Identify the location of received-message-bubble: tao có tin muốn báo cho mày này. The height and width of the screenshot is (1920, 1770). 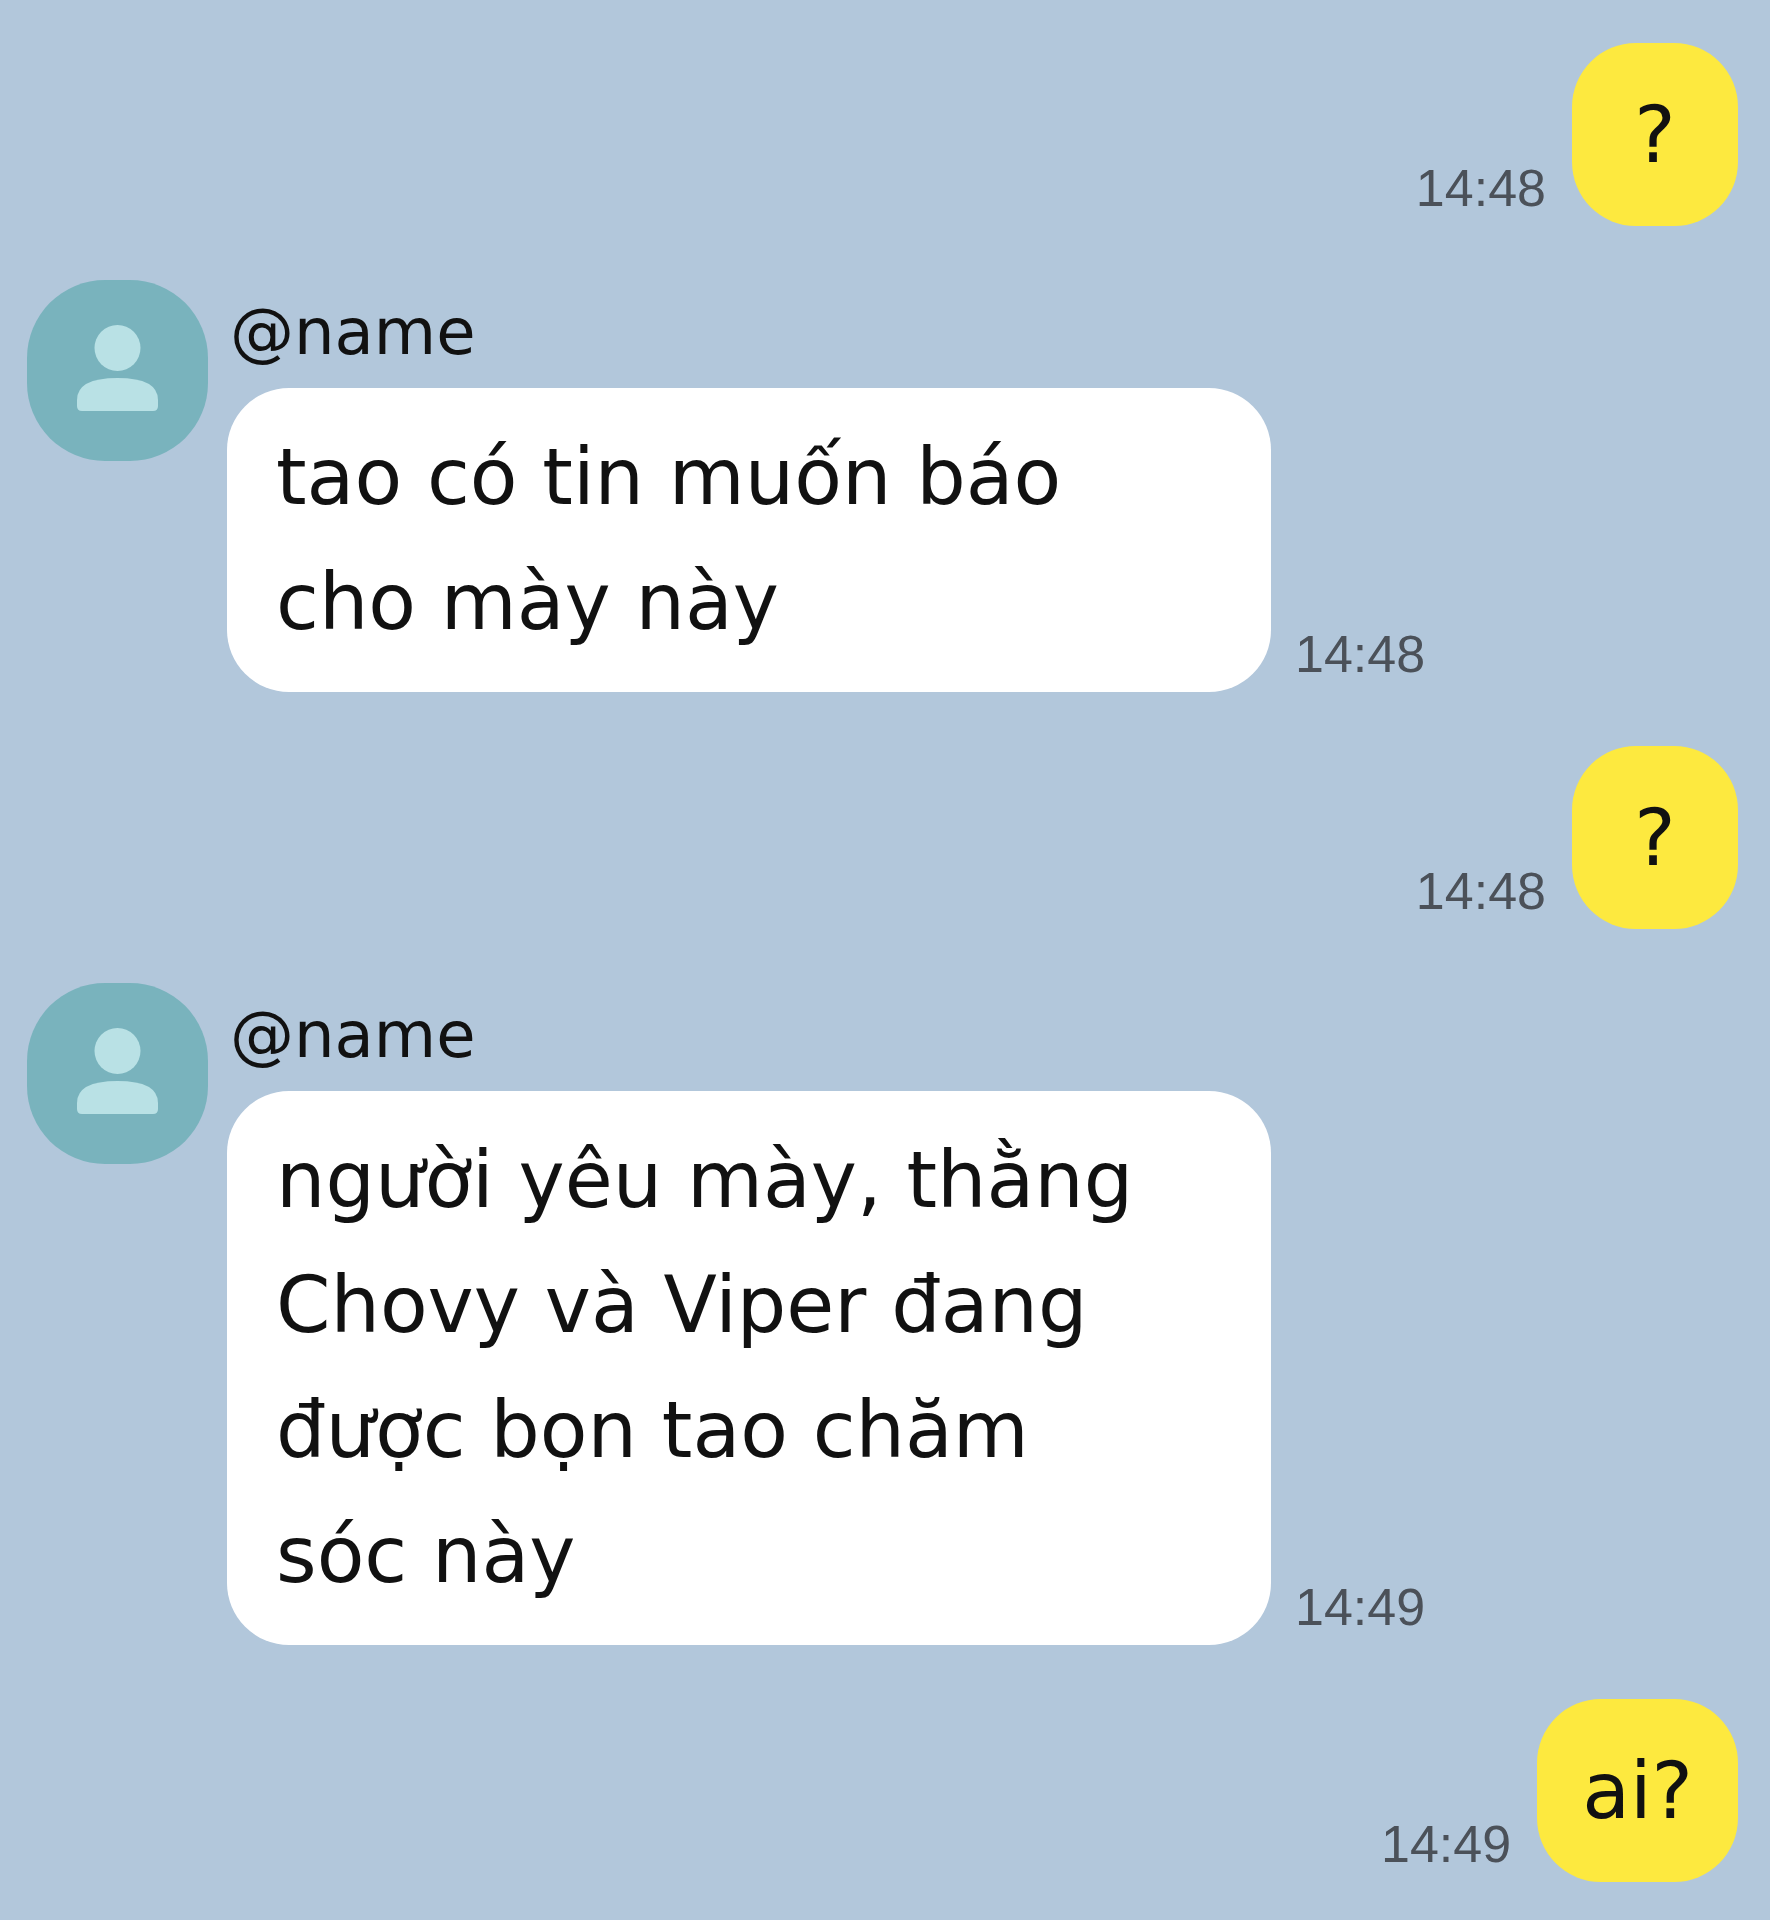
(749, 540).